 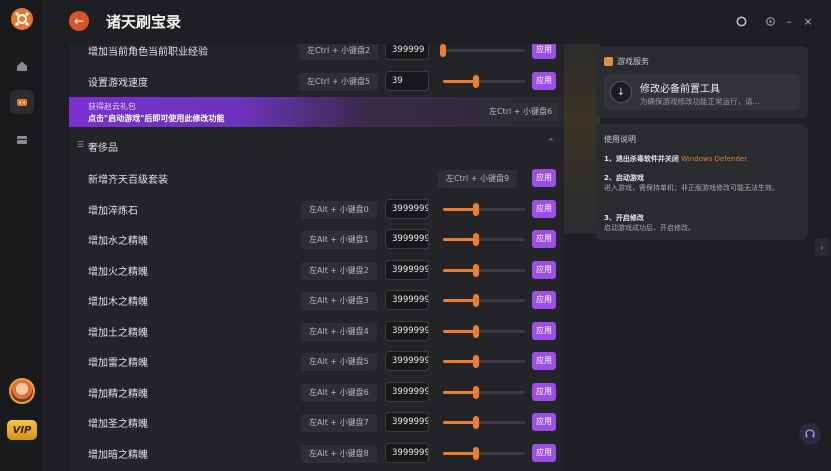 I want to click on settings-icon, so click(x=770, y=21).